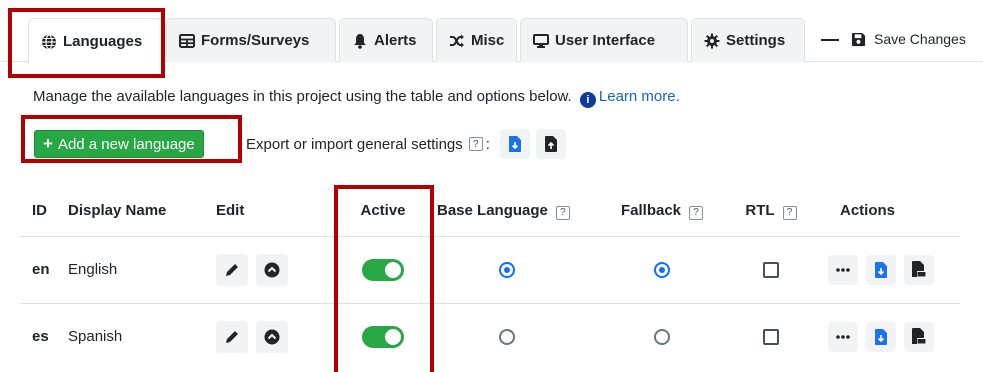  What do you see at coordinates (858, 39) in the screenshot?
I see `floppy-disk-icon` at bounding box center [858, 39].